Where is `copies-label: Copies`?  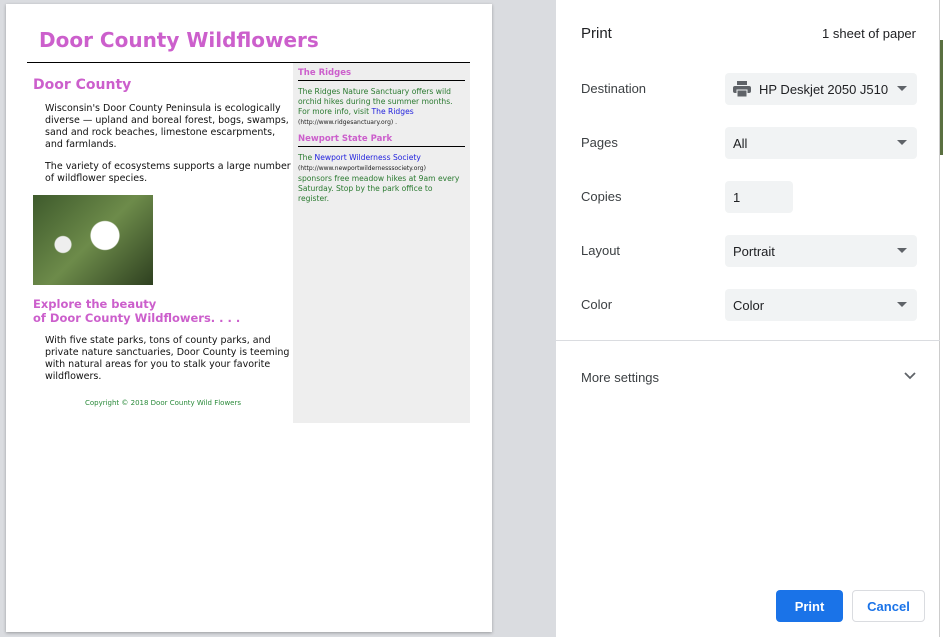 copies-label: Copies is located at coordinates (601, 196).